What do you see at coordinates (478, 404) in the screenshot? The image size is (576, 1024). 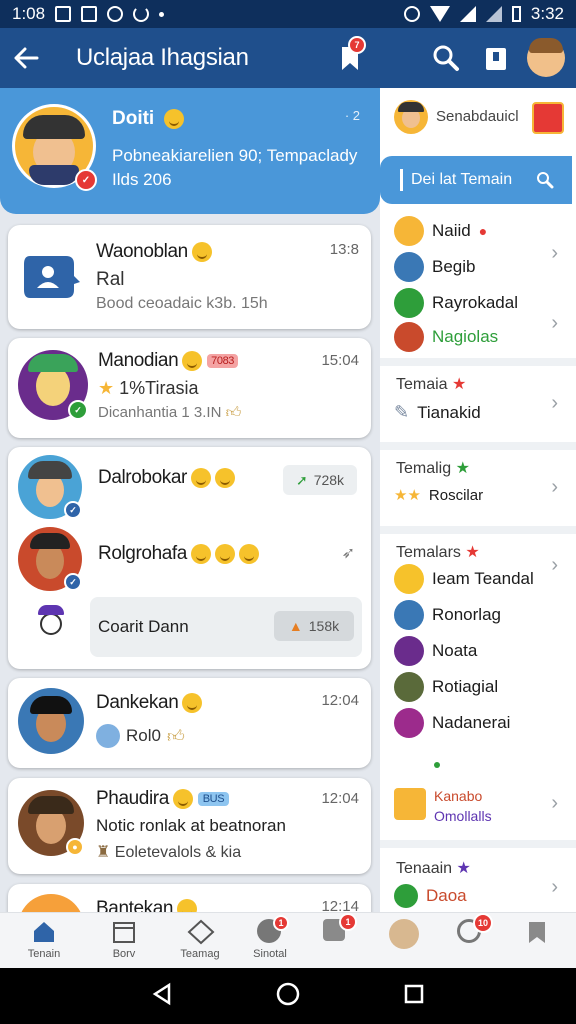 I see `section-card: Temaia ★ ✎ Tianakid ›` at bounding box center [478, 404].